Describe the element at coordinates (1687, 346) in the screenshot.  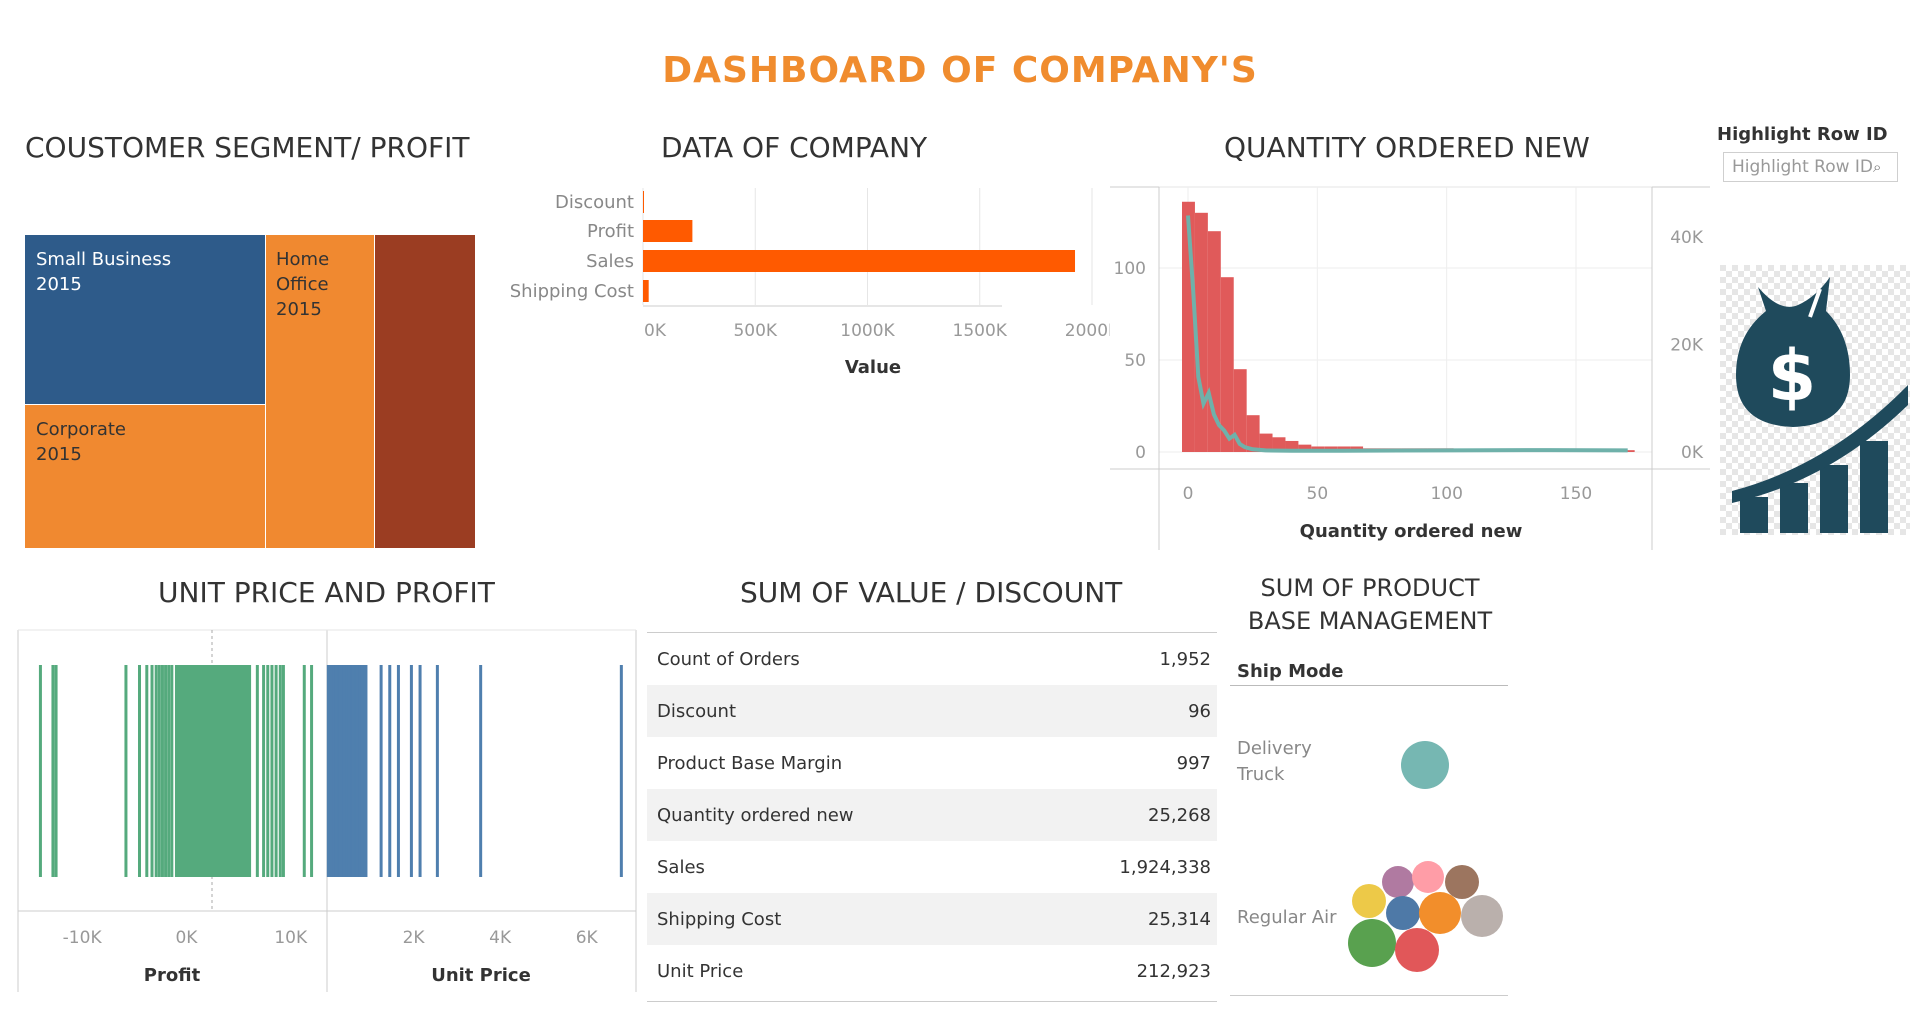
I see `quantity-right-tick: 20K` at that location.